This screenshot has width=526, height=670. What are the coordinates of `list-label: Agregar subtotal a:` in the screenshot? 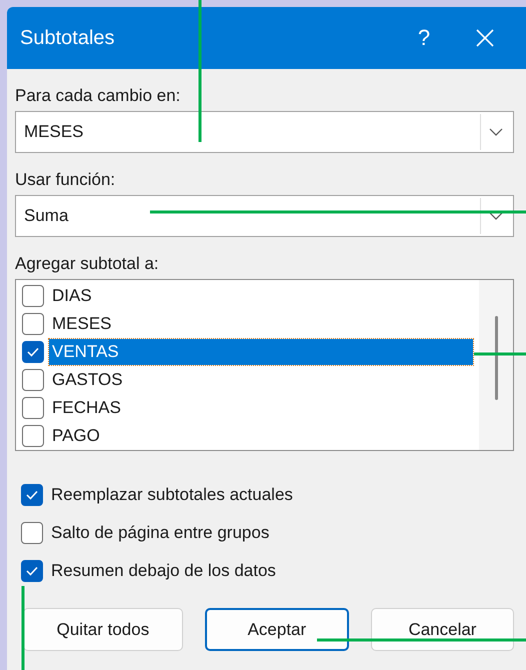 It's located at (87, 264).